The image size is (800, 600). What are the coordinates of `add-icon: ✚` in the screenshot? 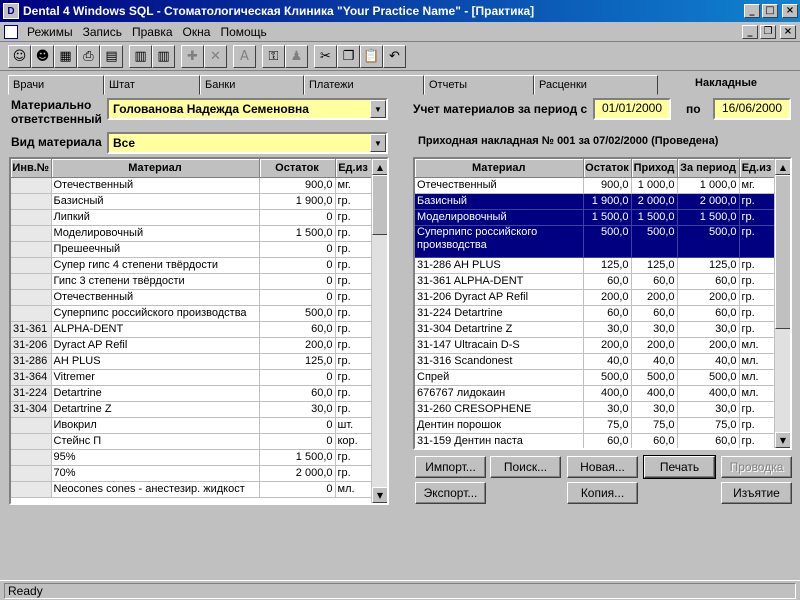 It's located at (192, 56).